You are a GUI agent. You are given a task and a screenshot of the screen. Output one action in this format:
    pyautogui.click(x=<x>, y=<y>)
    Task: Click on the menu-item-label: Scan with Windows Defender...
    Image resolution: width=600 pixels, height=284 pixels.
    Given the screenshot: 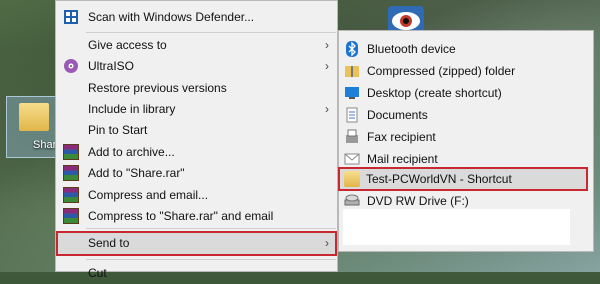 What is the action you would take?
    pyautogui.click(x=171, y=17)
    